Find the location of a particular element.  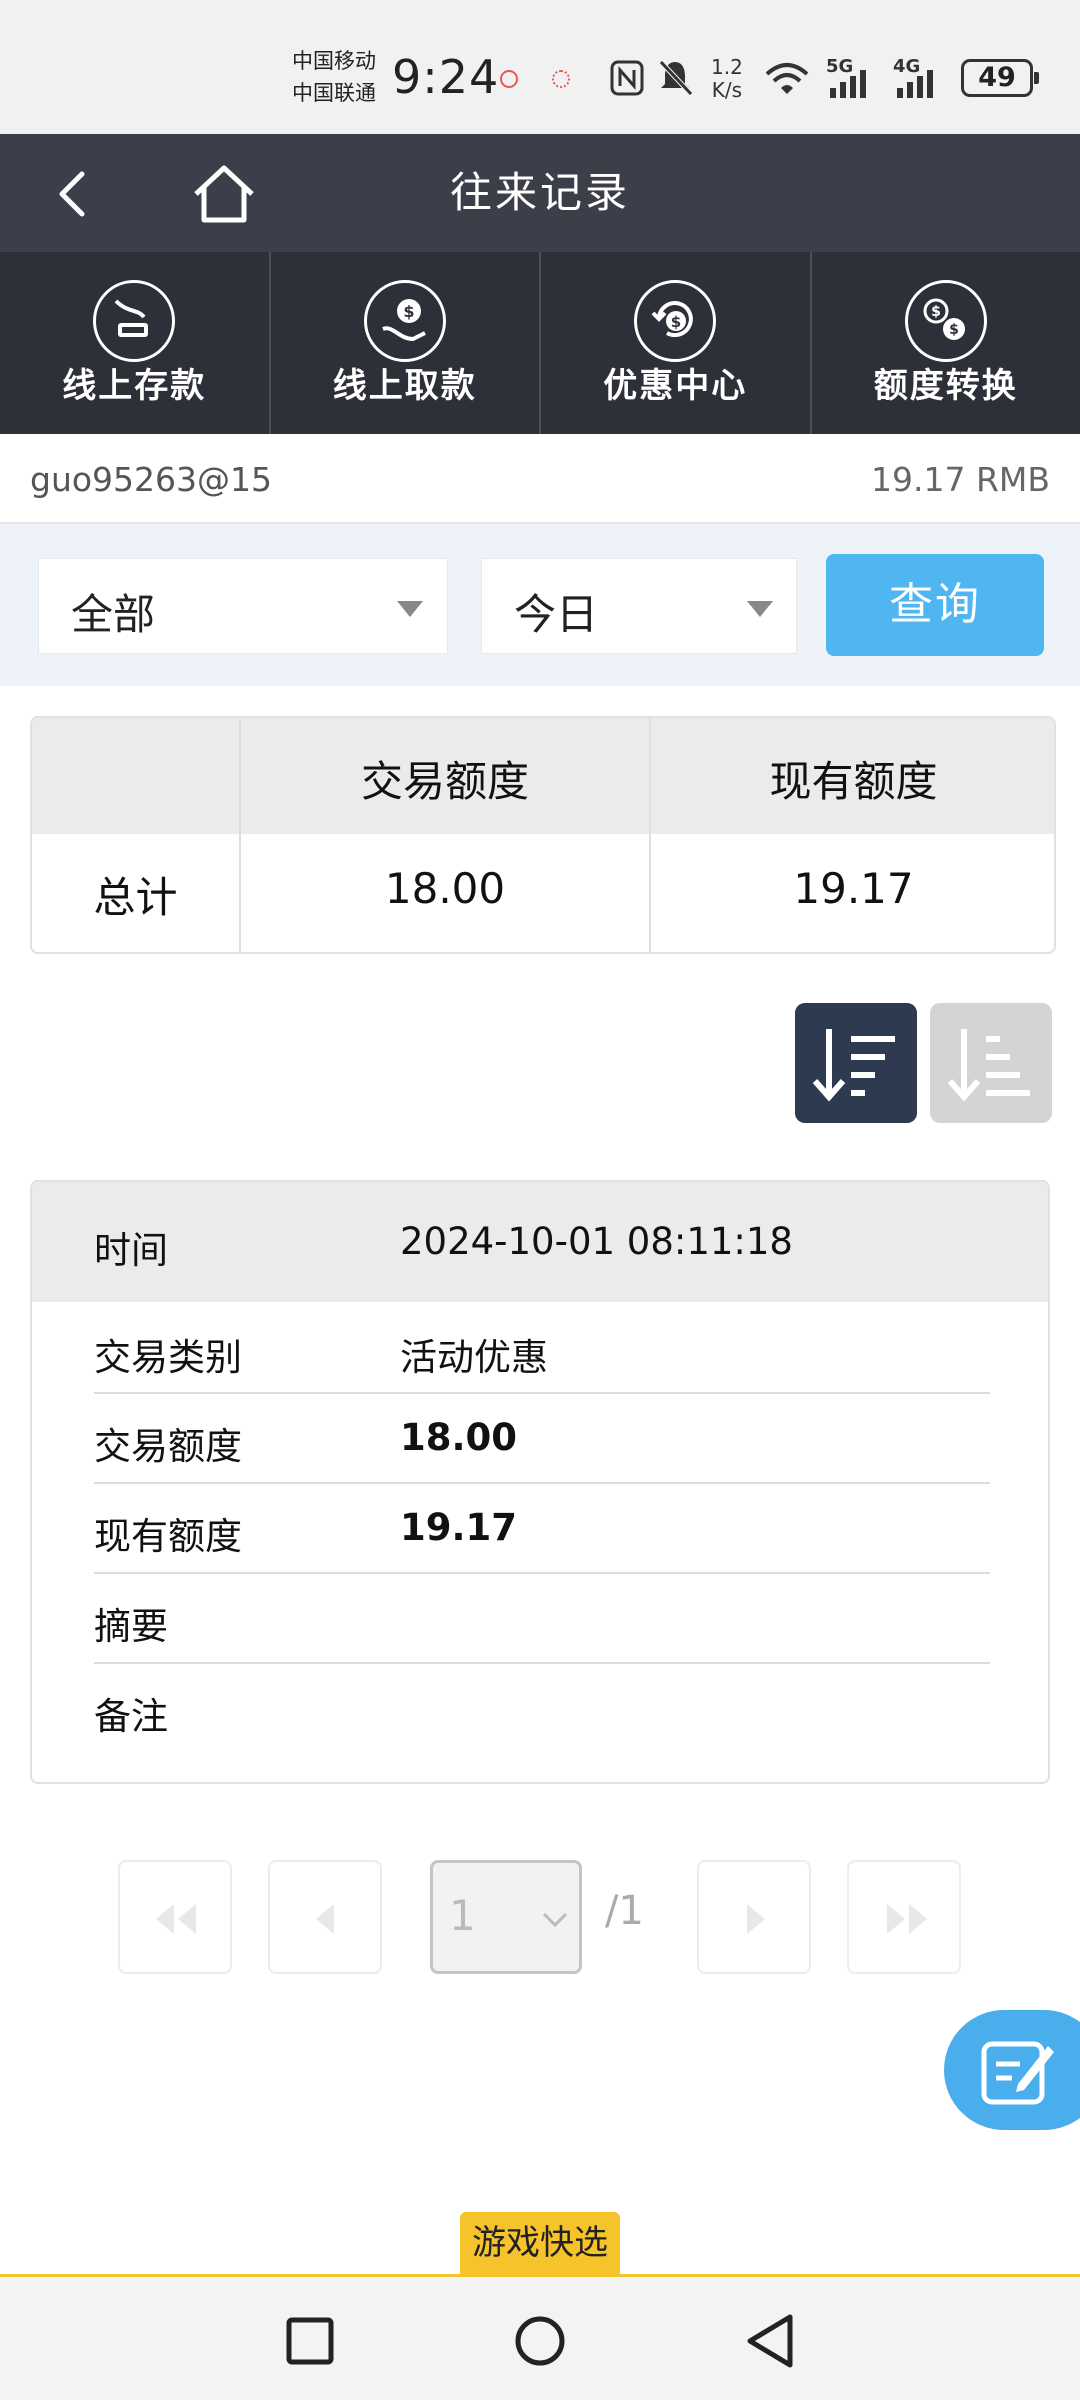

next-page-button is located at coordinates (754, 1917).